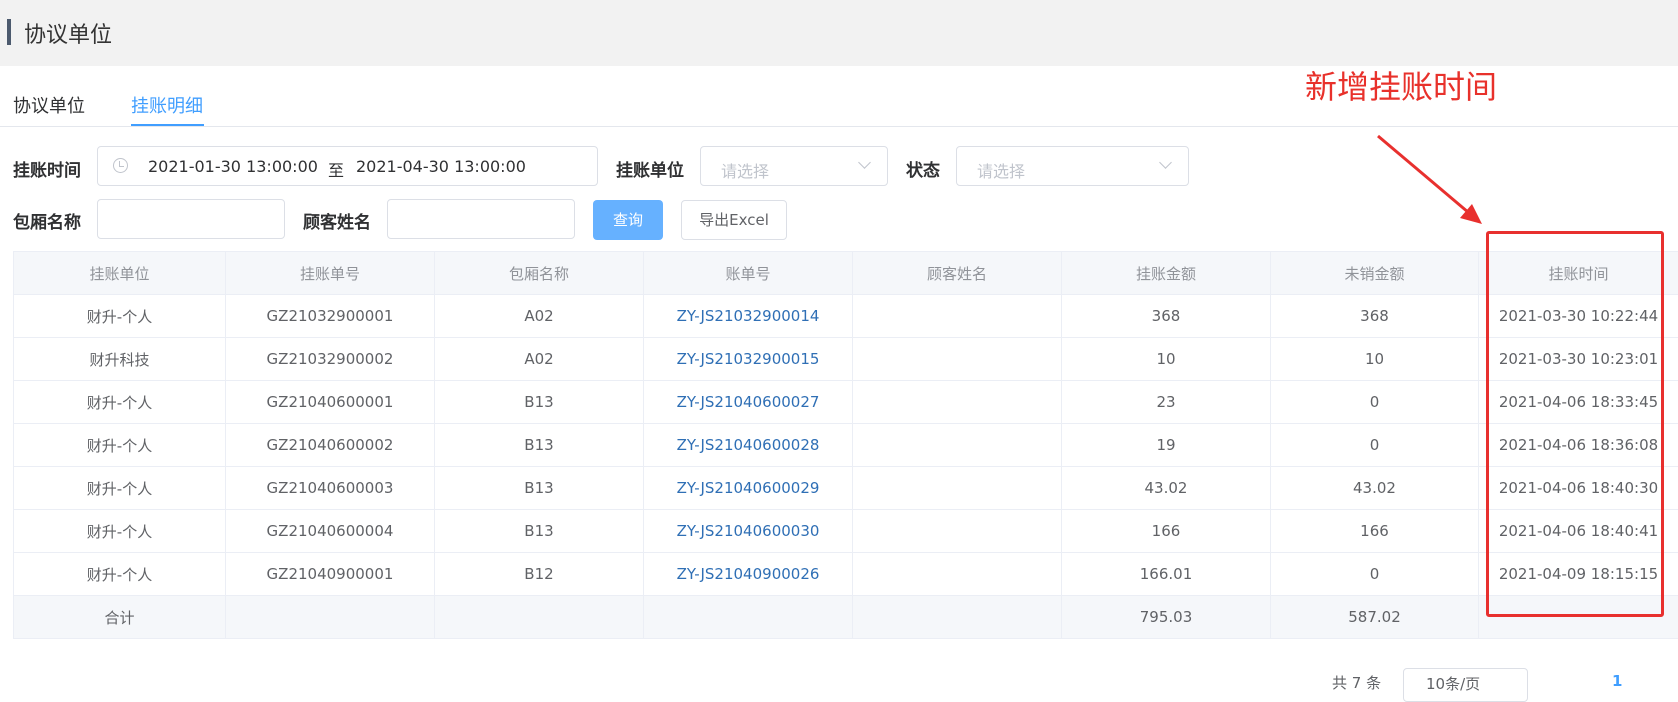  I want to click on summary-cell: 795.03, so click(1166, 617).